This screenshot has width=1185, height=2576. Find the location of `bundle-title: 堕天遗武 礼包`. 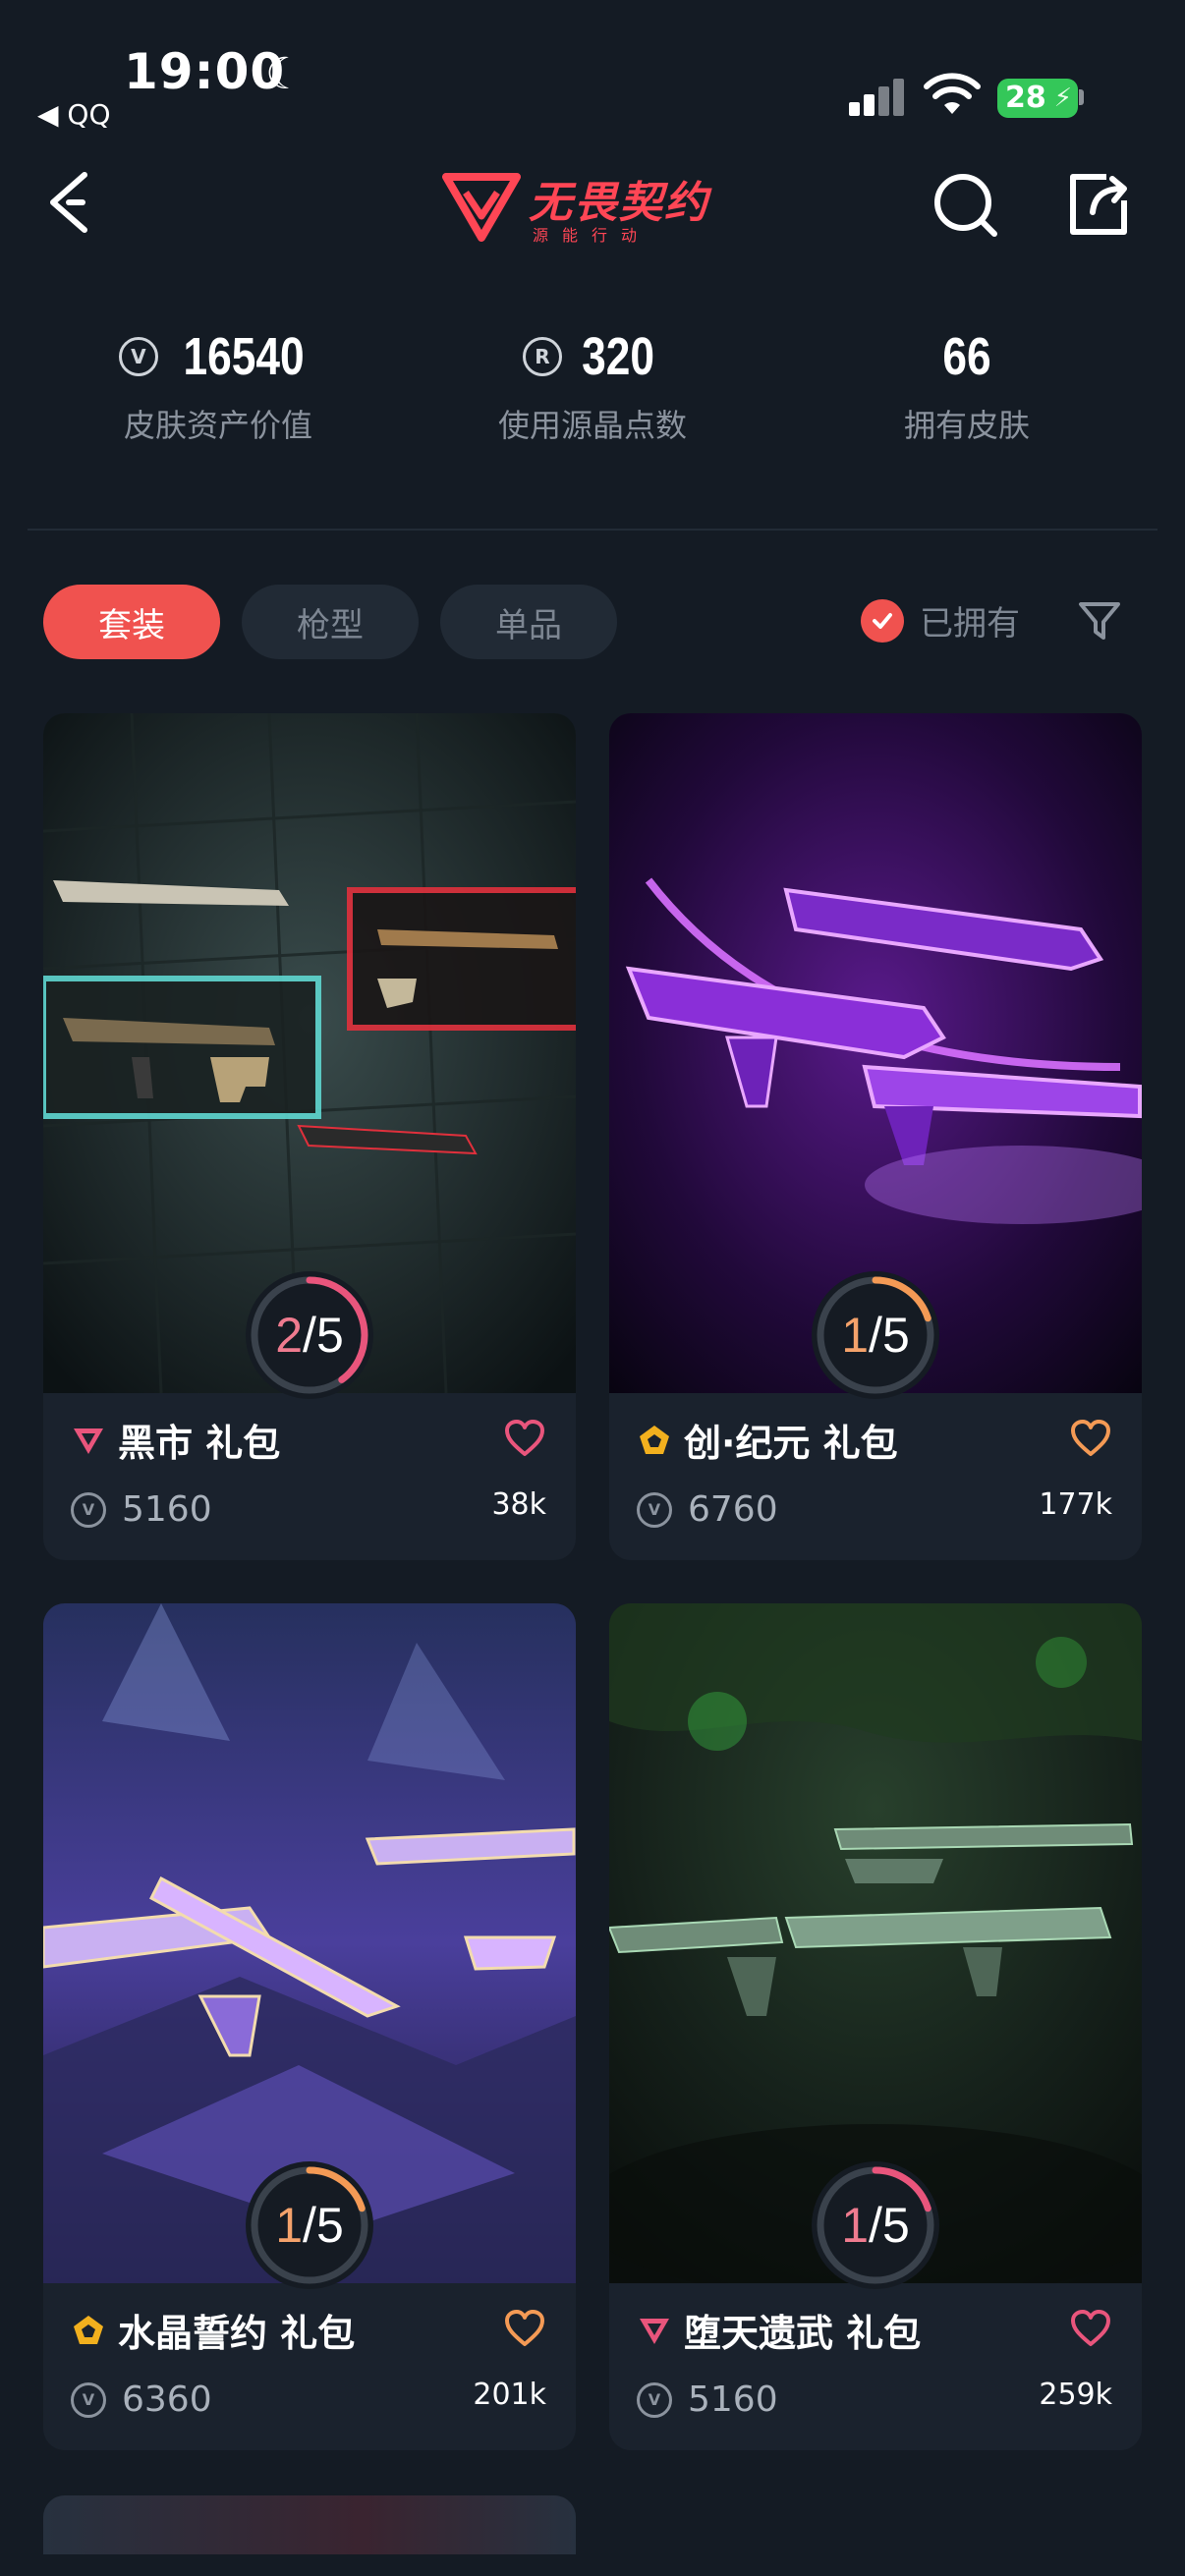

bundle-title: 堕天遗武 礼包 is located at coordinates (779, 2330).